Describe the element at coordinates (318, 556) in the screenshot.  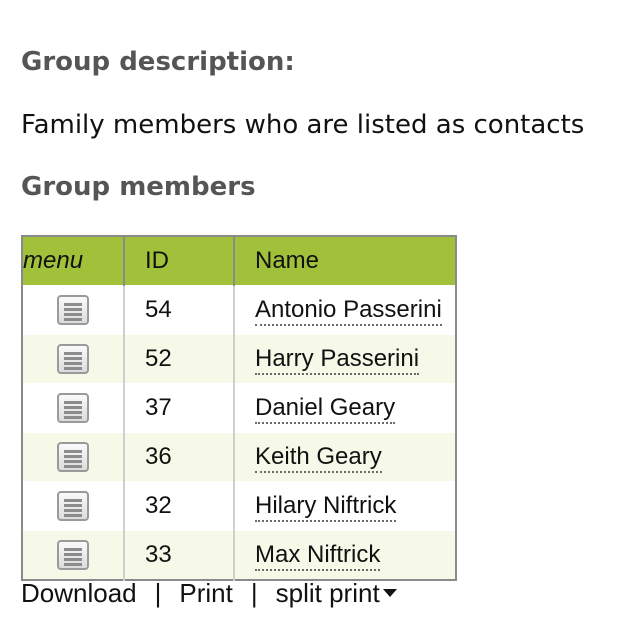
I see `member-name-link: Max Niftrick` at that location.